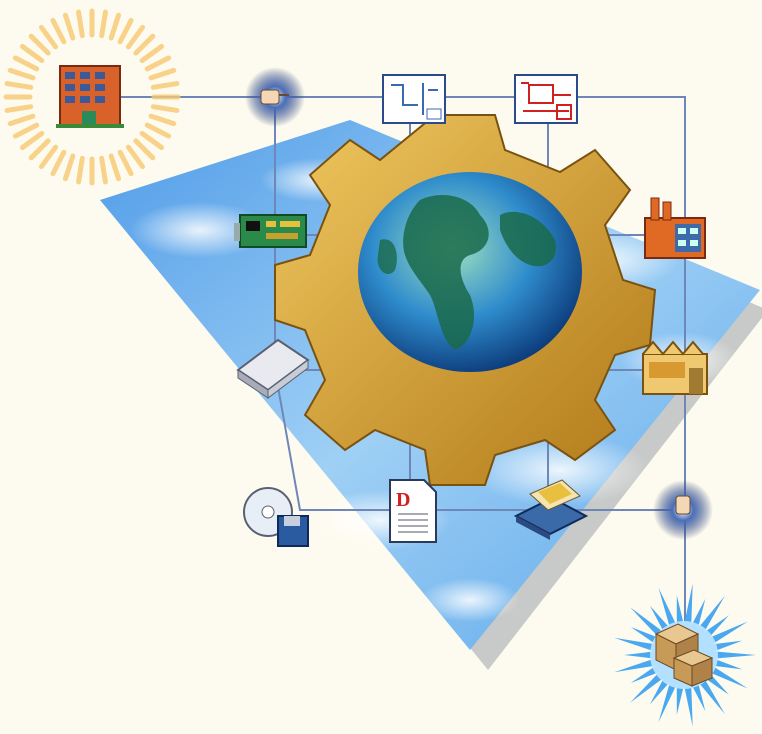 The image size is (762, 734). Describe the element at coordinates (414, 99) in the screenshot. I see `schematic-document-icon` at that location.